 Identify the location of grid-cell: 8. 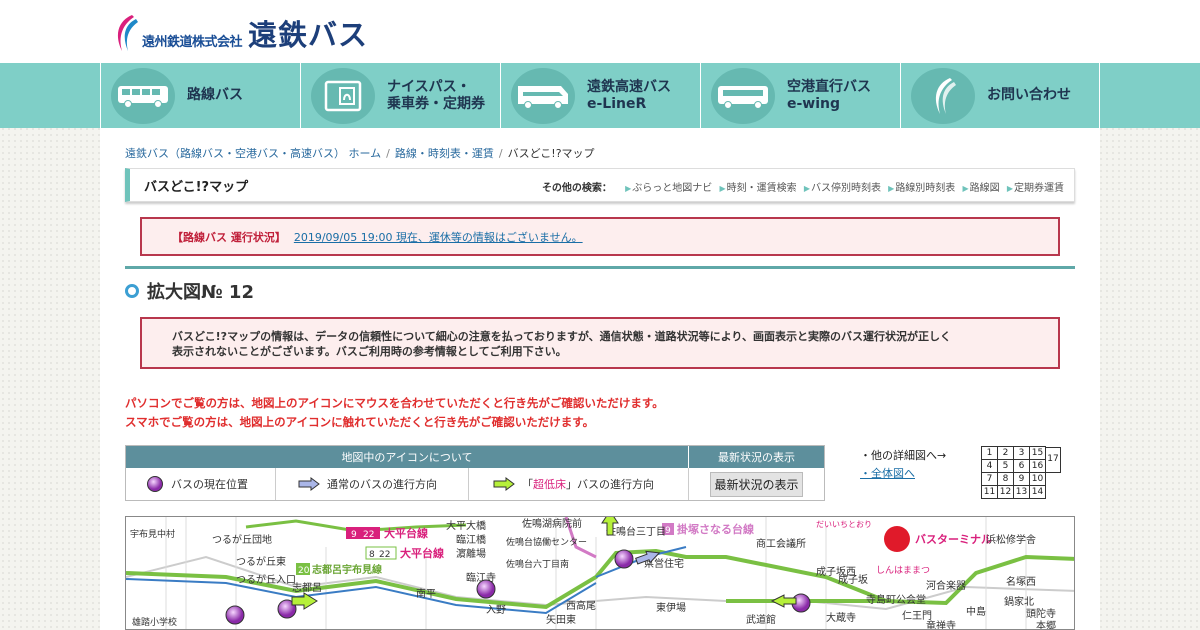
(1005, 479).